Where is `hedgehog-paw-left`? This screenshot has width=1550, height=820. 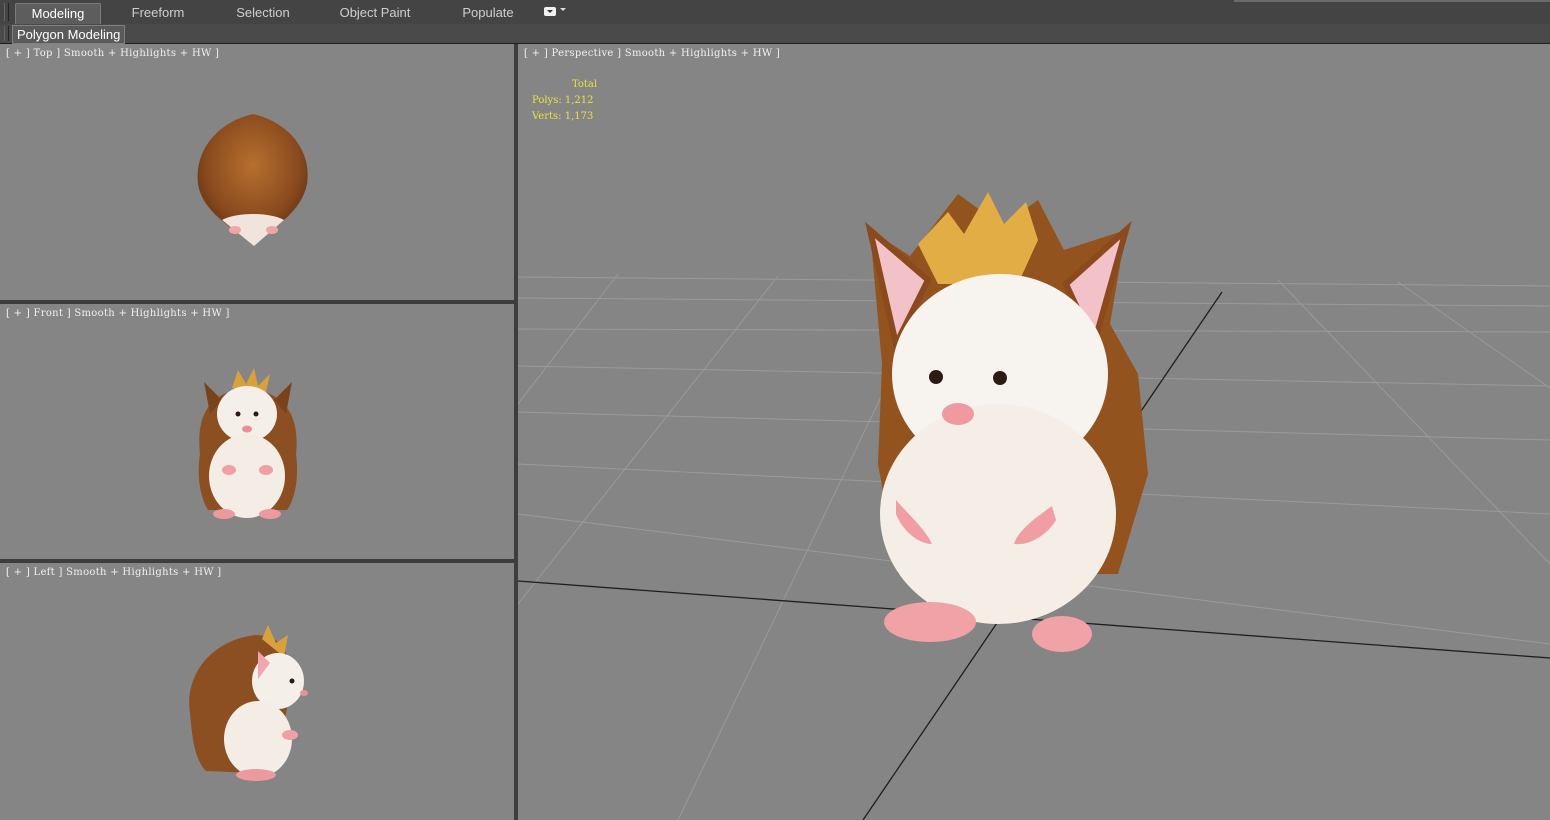
hedgehog-paw-left is located at coordinates (235, 230).